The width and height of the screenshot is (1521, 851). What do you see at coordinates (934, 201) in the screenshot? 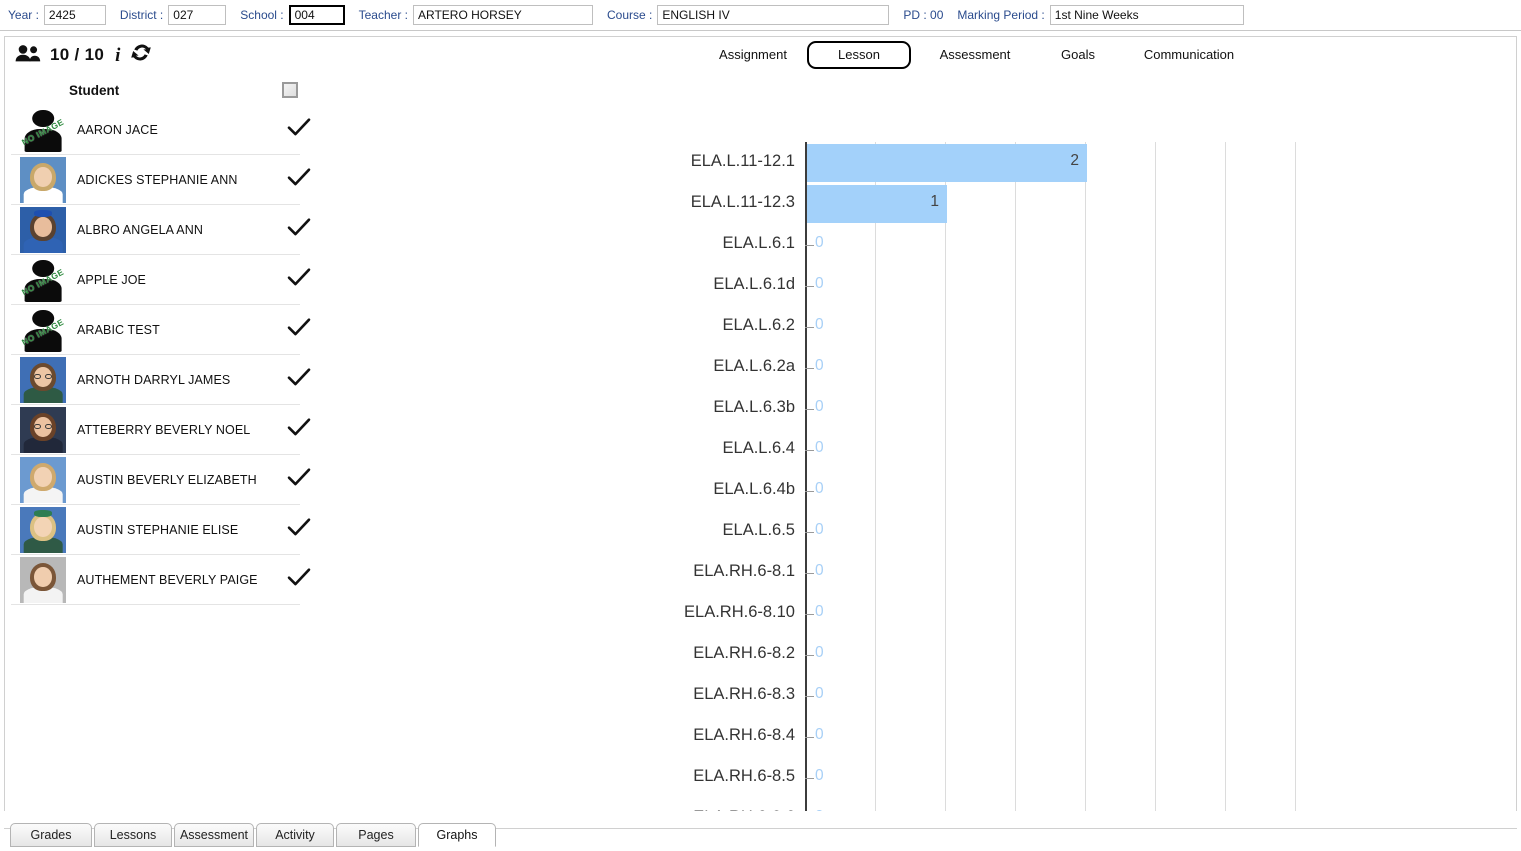
I see `chart-bar-value: 1` at bounding box center [934, 201].